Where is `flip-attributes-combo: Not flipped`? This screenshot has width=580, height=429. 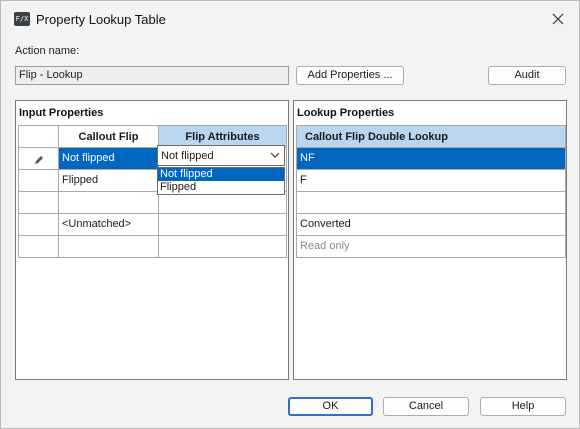 flip-attributes-combo: Not flipped is located at coordinates (221, 155).